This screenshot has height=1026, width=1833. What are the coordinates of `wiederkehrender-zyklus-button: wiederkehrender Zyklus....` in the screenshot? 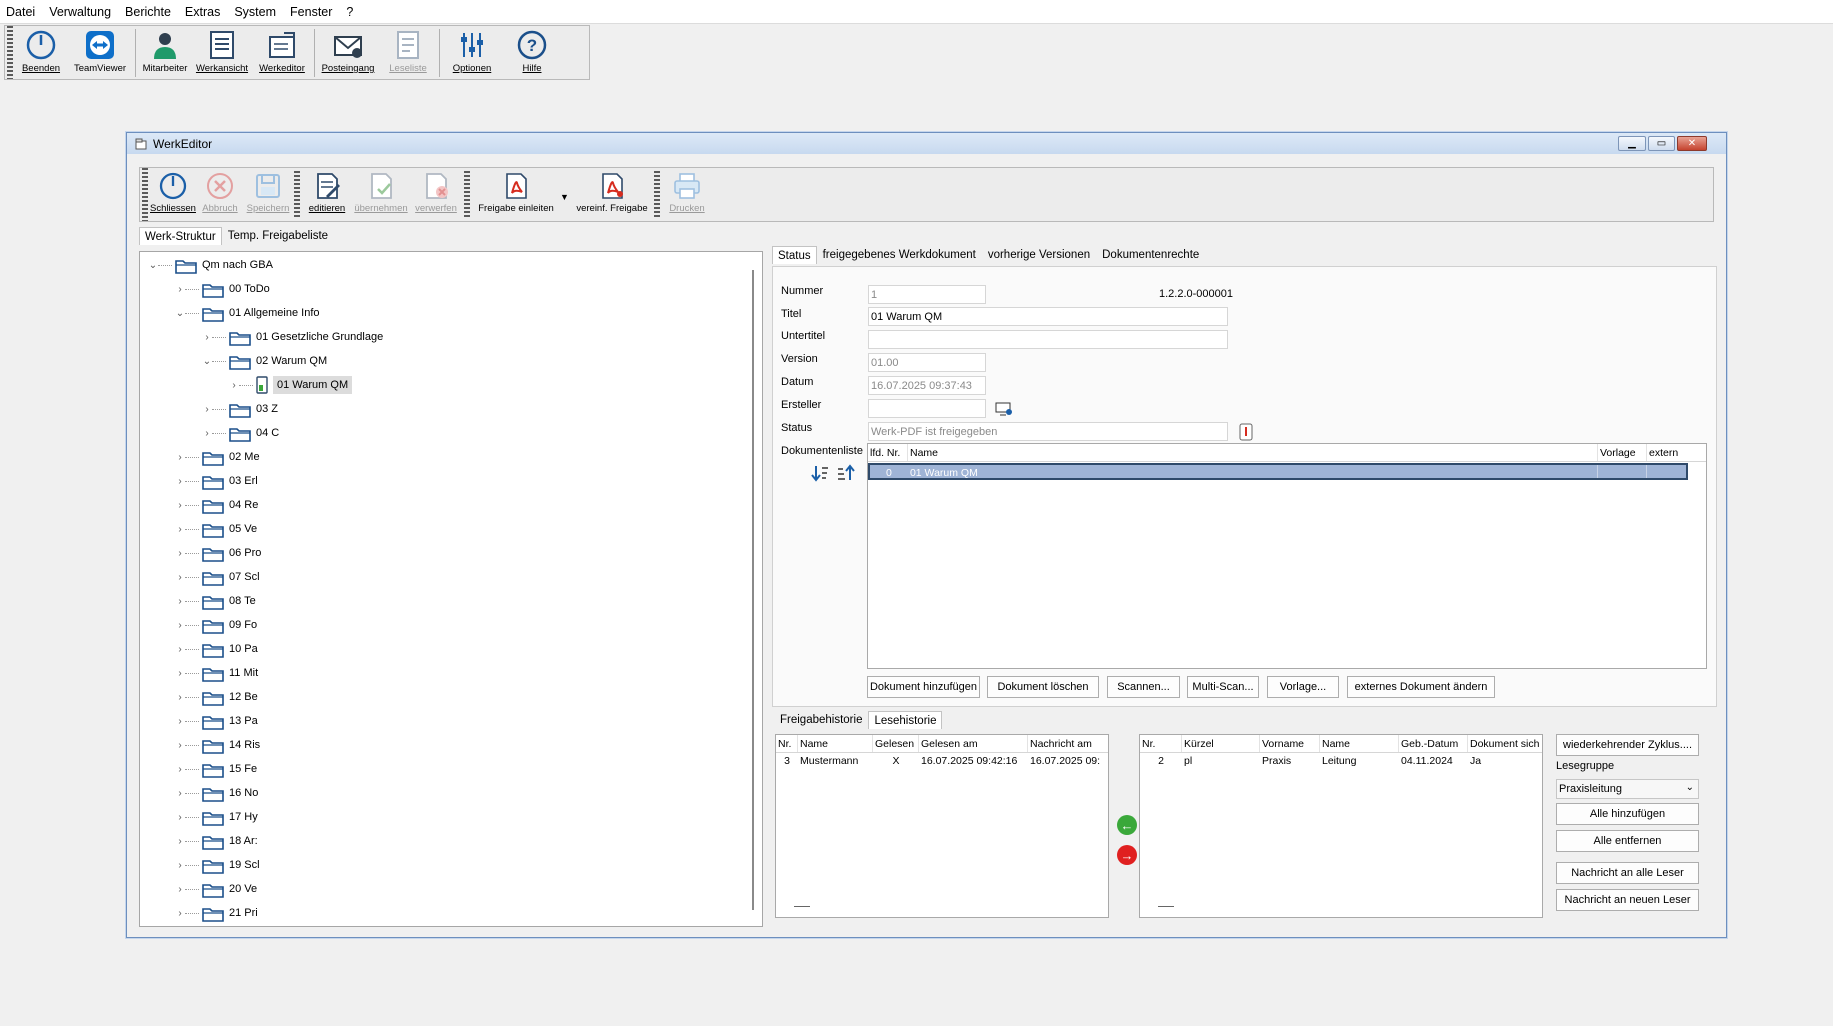 It's located at (1627, 745).